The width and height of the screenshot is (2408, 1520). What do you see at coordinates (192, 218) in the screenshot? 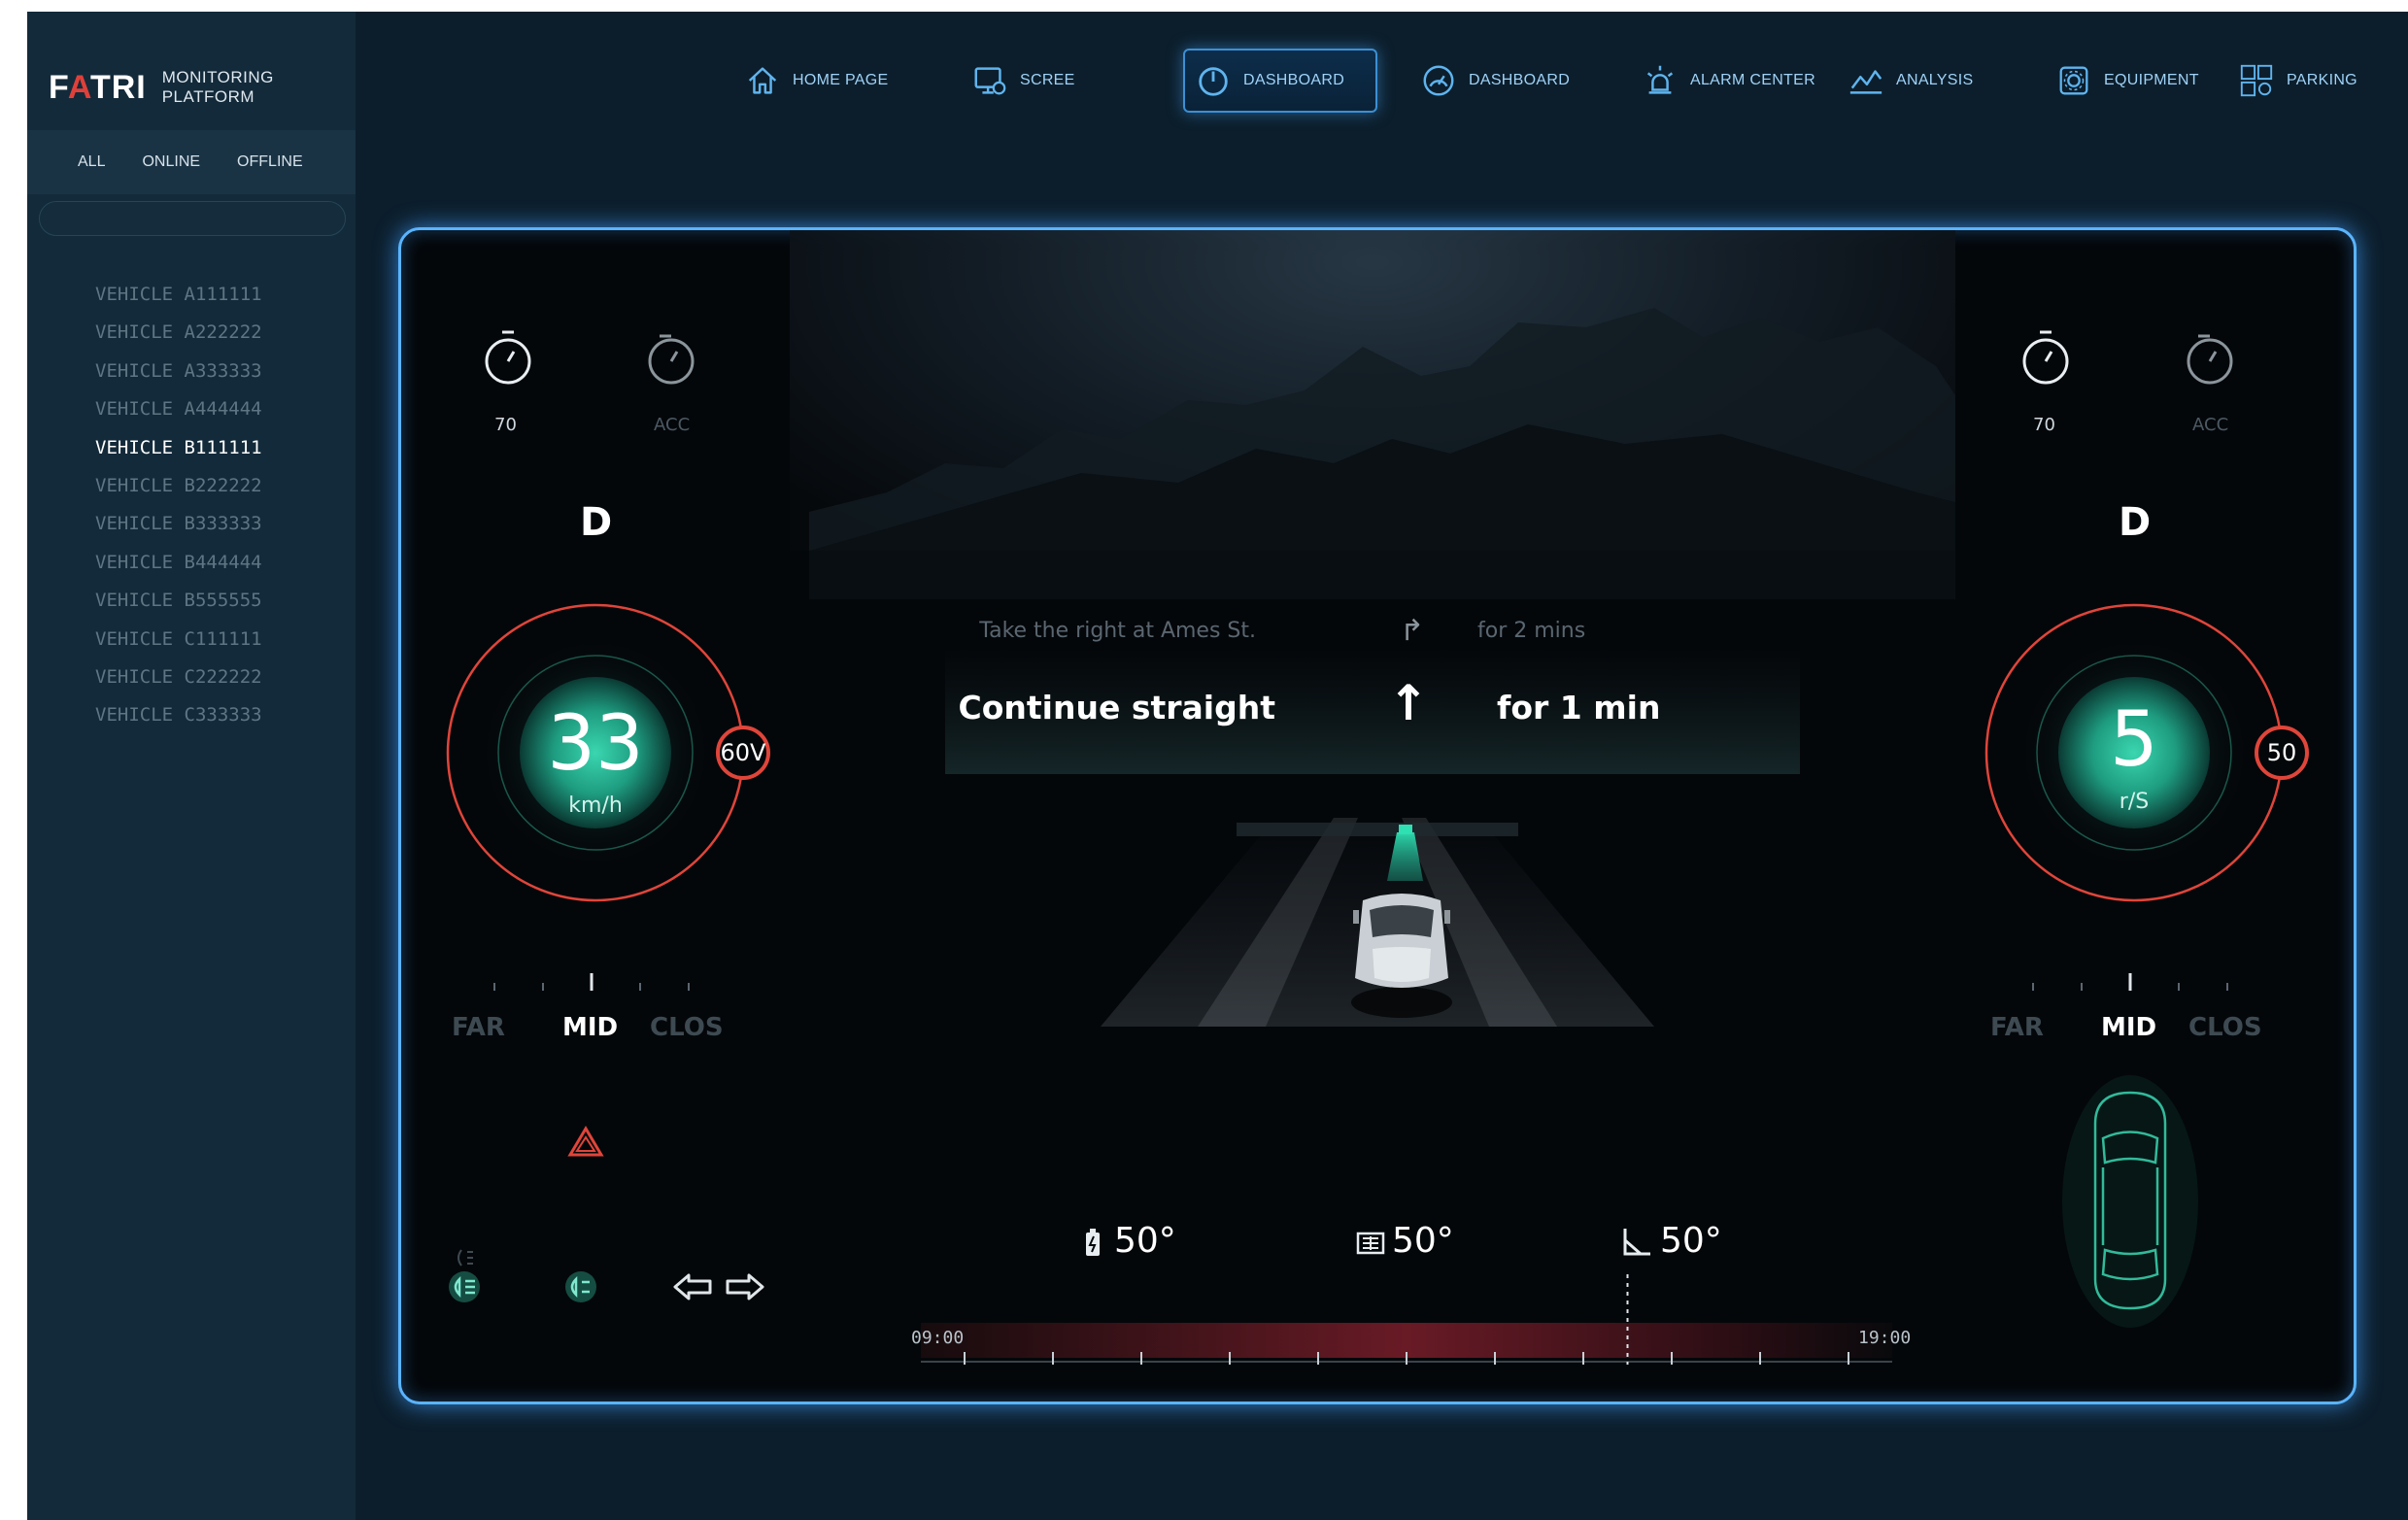
I see `vehicle-search-input` at bounding box center [192, 218].